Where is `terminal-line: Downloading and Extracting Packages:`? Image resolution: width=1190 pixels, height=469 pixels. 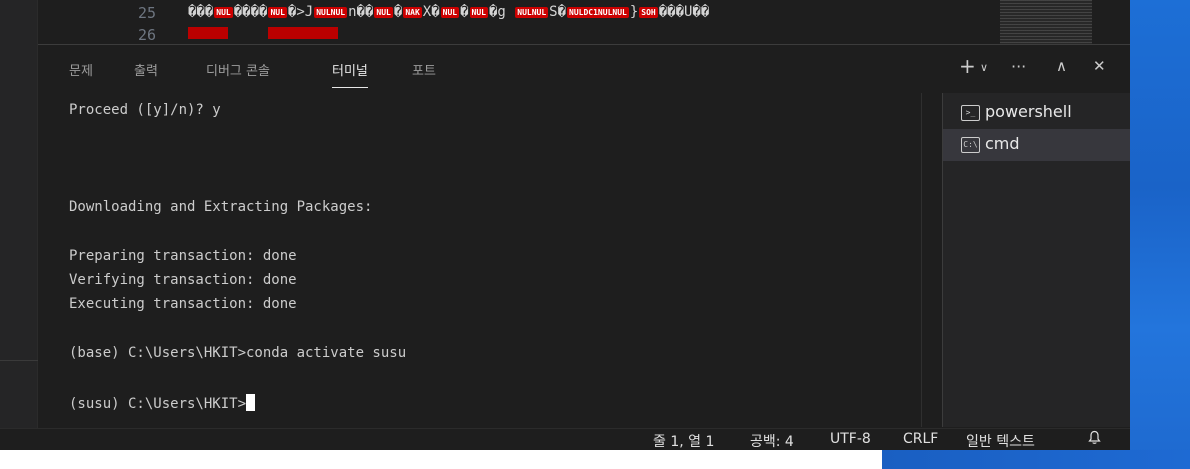
terminal-line: Downloading and Extracting Packages: is located at coordinates (221, 207).